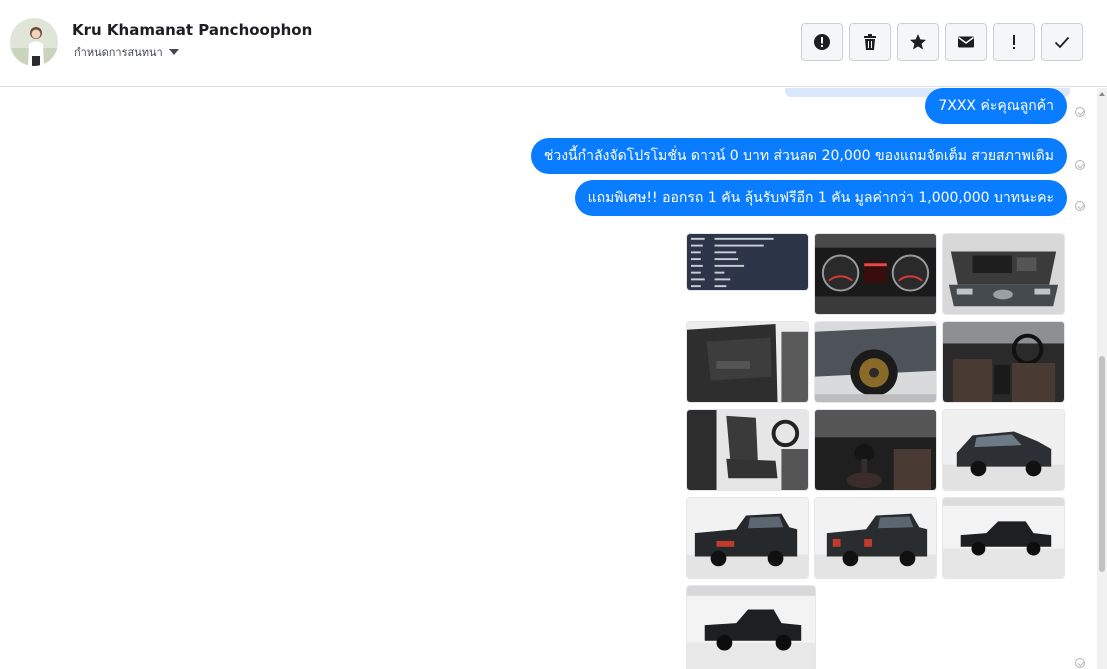  What do you see at coordinates (553, 43) in the screenshot?
I see `conversation-header: Kru Khamanat Panchoophon กำหนดการสนทนา` at bounding box center [553, 43].